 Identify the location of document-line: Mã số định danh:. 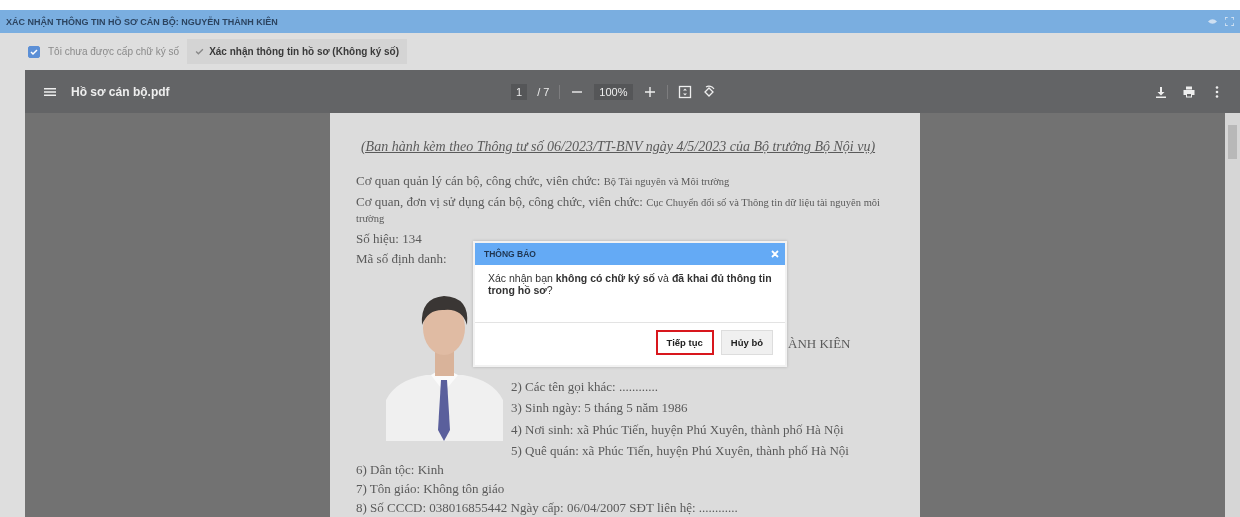
(401, 258).